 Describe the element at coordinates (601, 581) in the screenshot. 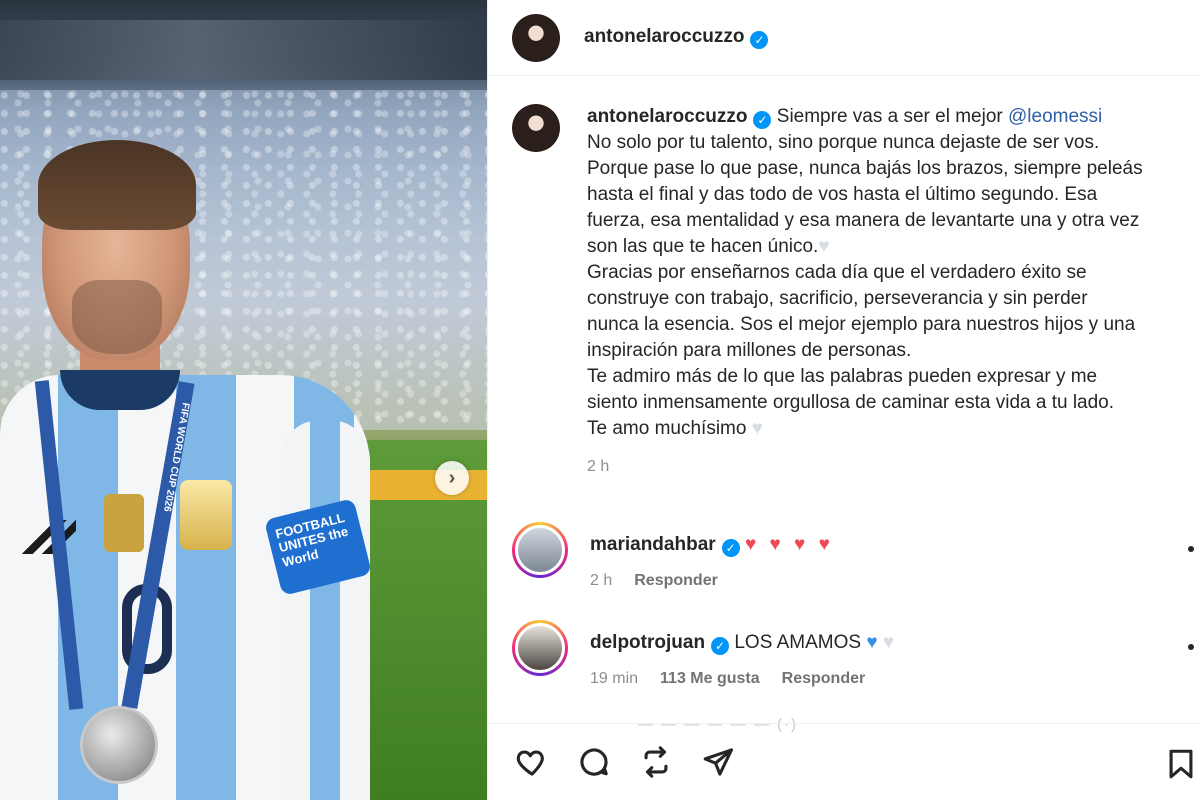

I see `comment-time: 2 h` at that location.